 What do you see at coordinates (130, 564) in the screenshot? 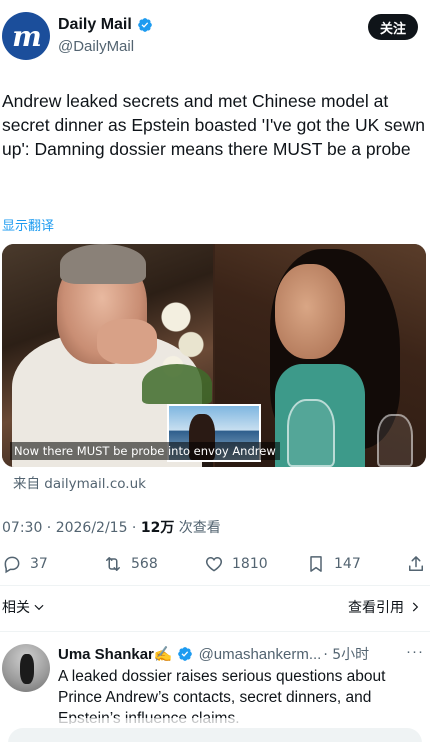
I see `retweet-button: 568` at bounding box center [130, 564].